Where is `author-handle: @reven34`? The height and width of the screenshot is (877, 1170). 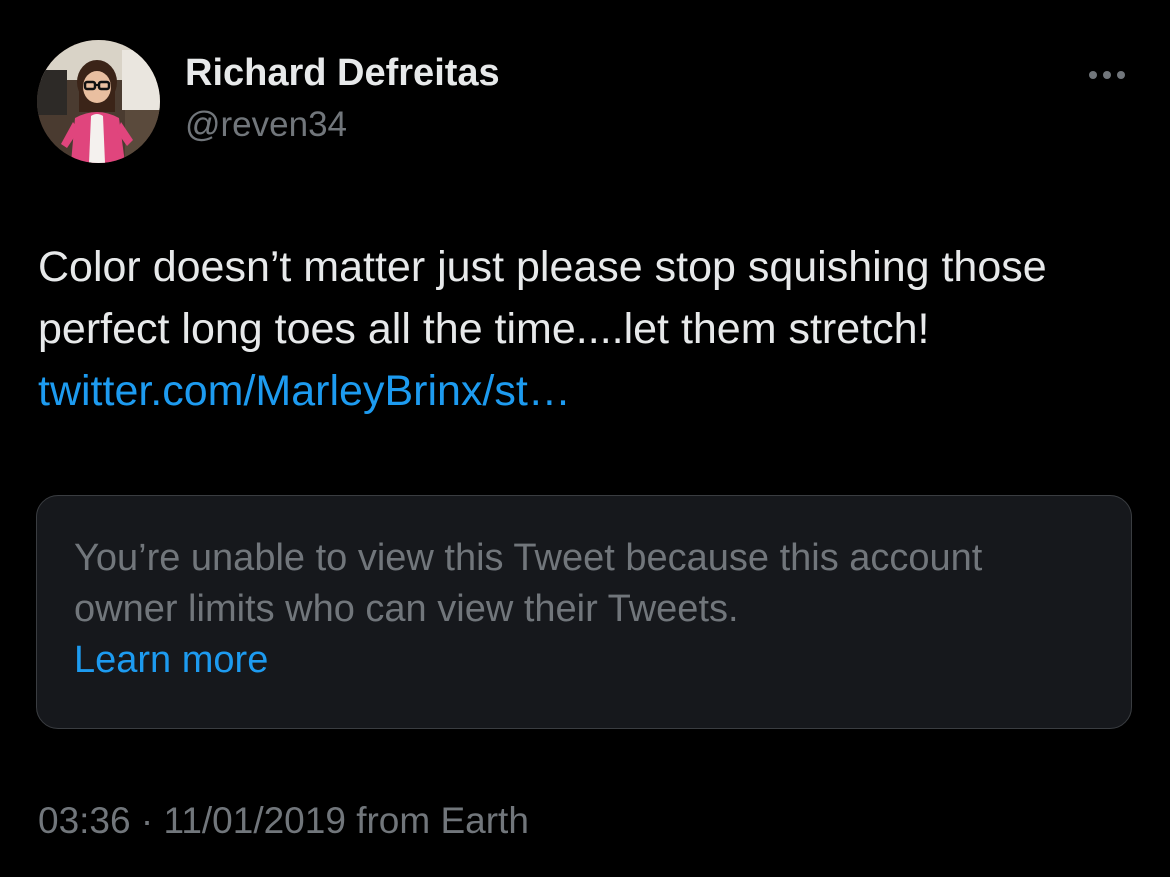
author-handle: @reven34 is located at coordinates (266, 125).